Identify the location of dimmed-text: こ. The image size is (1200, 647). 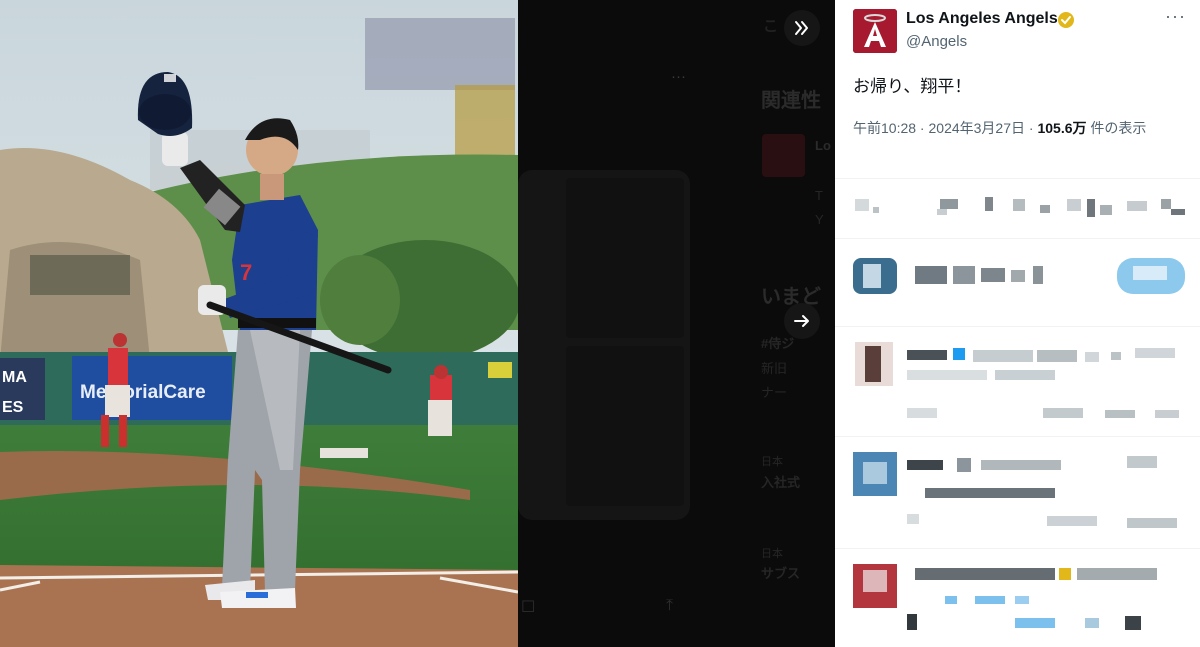
(771, 26).